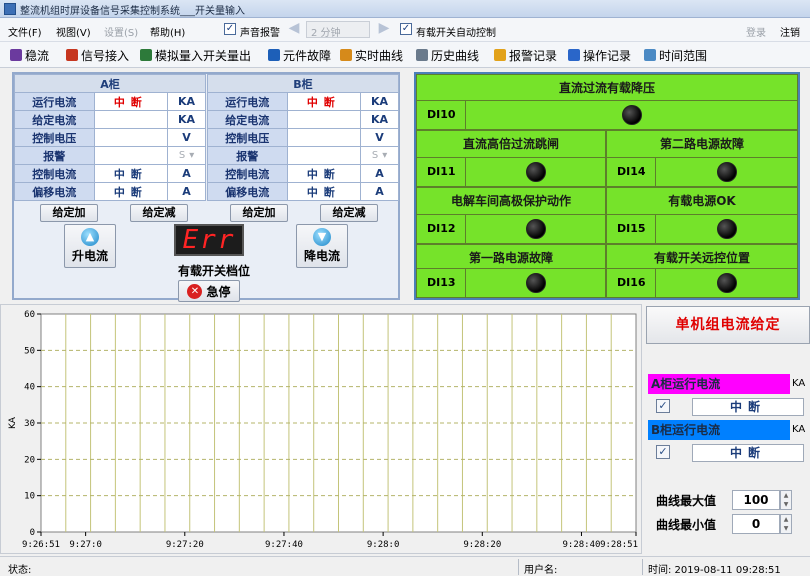 The width and height of the screenshot is (810, 576). Describe the element at coordinates (322, 246) in the screenshot. I see `lower-current-button: ▼ 降电流` at that location.